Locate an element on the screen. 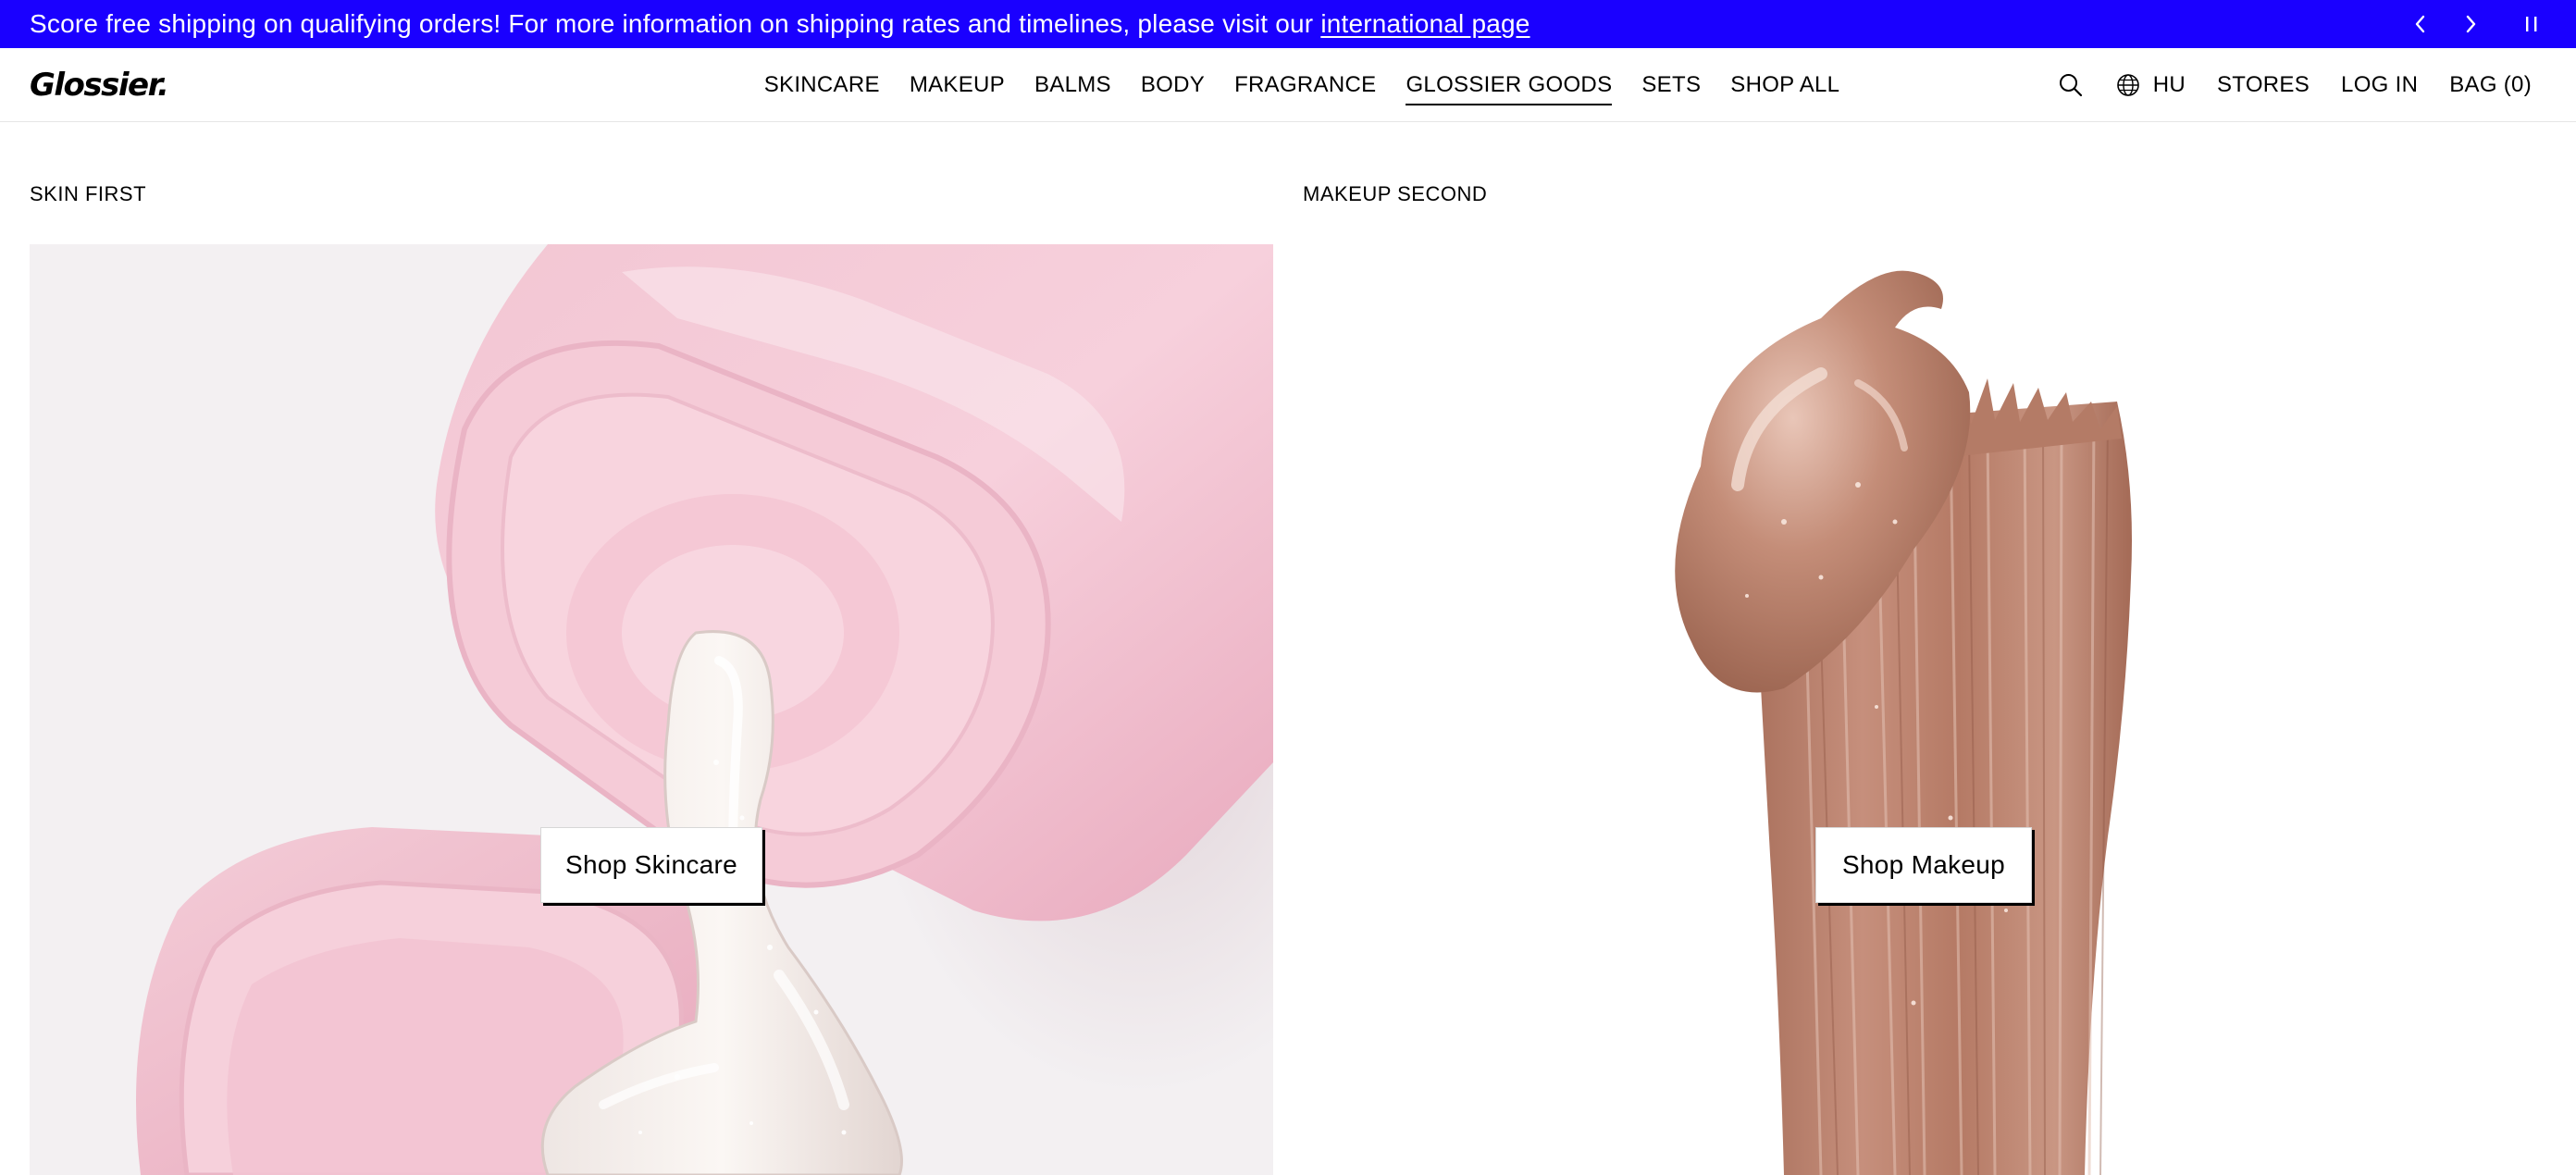 The width and height of the screenshot is (2576, 1175). search-button is located at coordinates (2071, 85).